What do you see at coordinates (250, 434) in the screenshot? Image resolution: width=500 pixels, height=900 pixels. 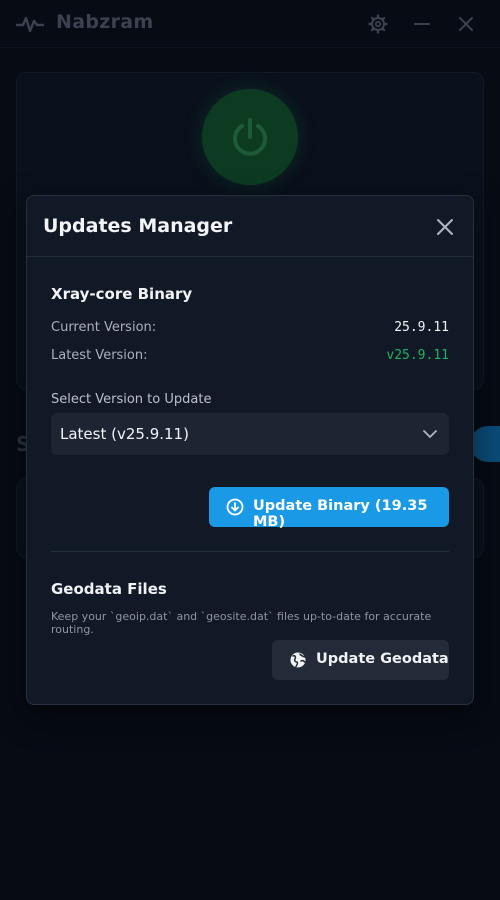 I see `version-select: Latest (v25.9.11)` at bounding box center [250, 434].